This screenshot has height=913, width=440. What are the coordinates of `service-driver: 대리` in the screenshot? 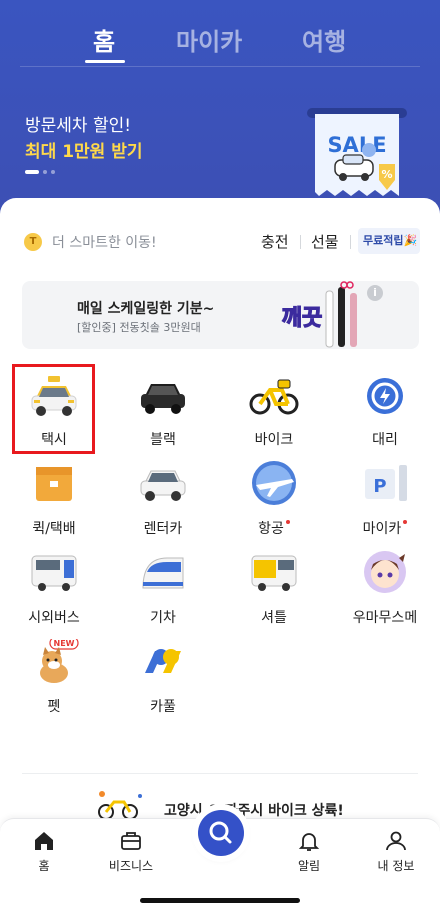 It's located at (385, 412).